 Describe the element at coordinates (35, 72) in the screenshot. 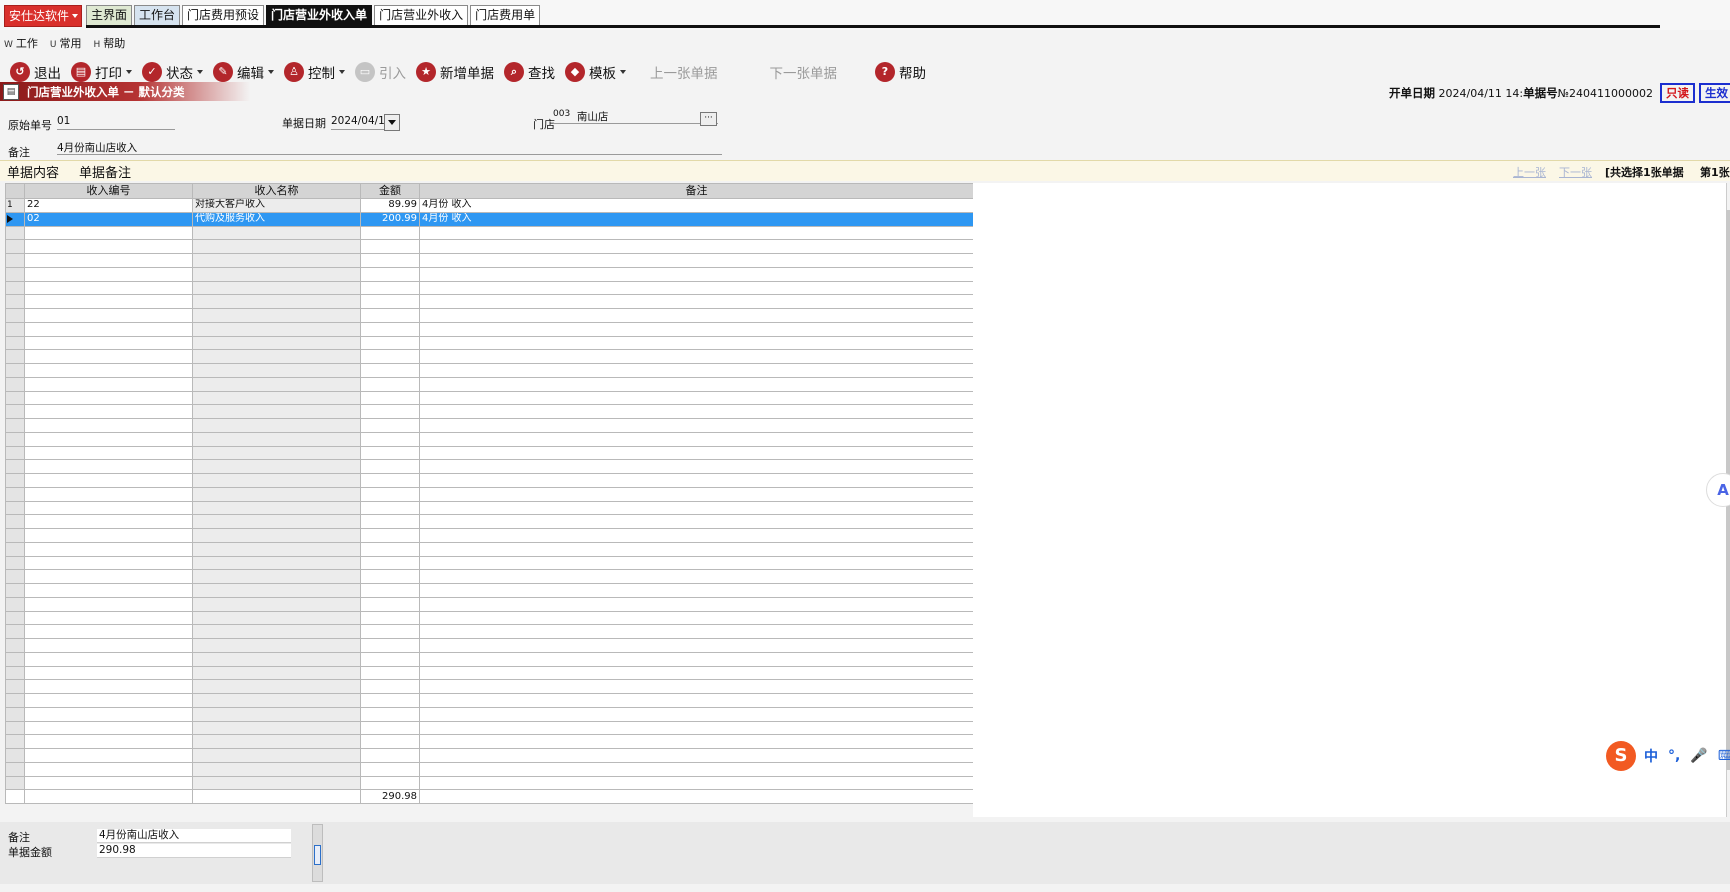

I see `toolbar-button: ↺ 退出` at that location.